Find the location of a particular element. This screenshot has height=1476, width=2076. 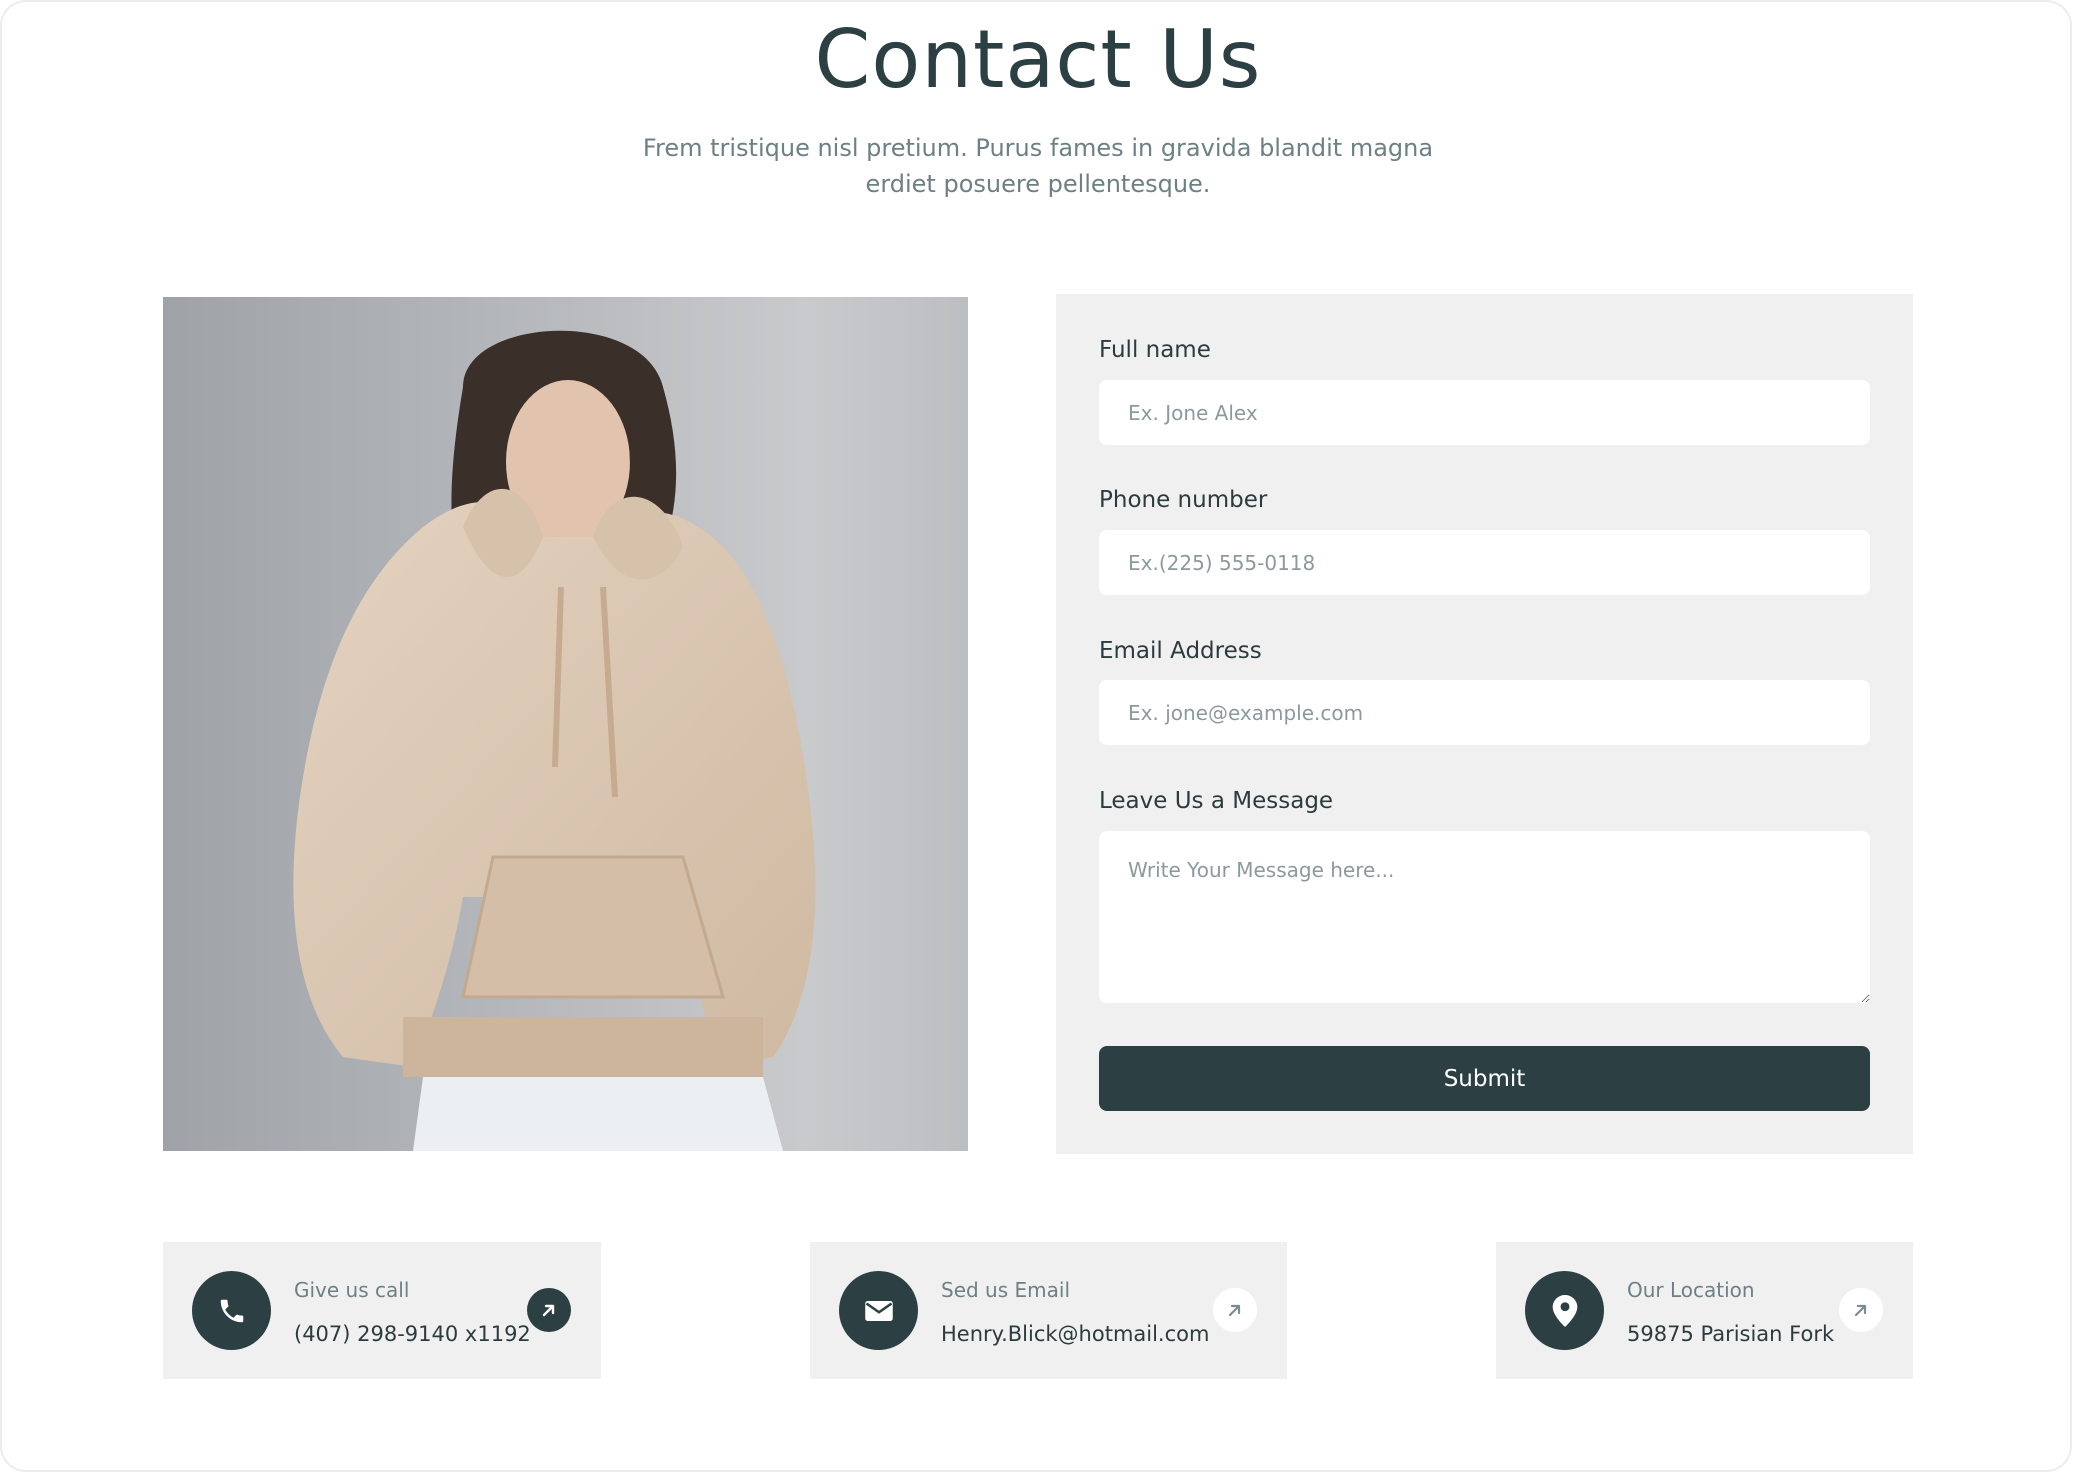

mail-icon is located at coordinates (878, 1310).